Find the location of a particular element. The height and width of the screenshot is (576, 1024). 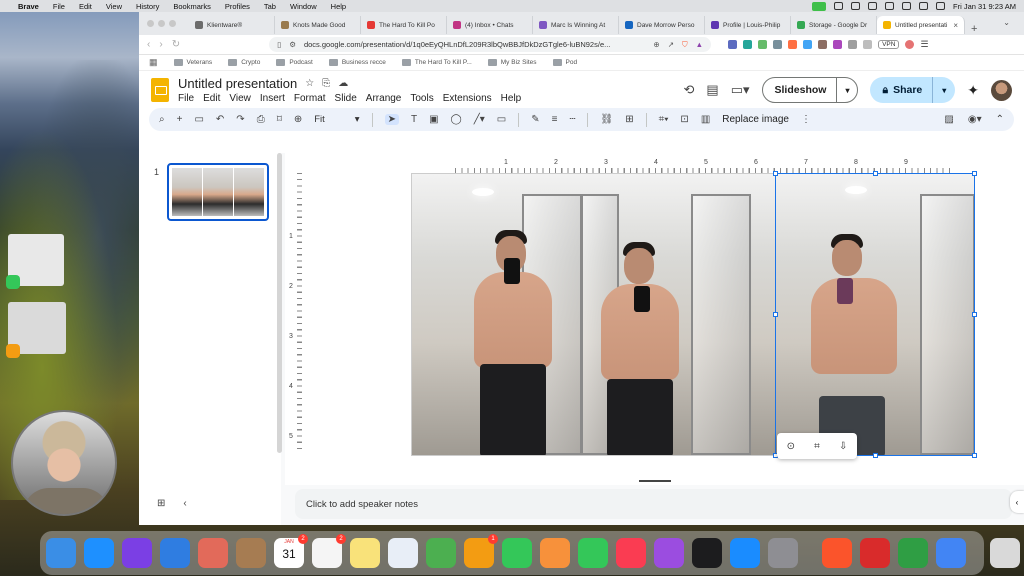

facetime-camera-icon is located at coordinates (819, 6).